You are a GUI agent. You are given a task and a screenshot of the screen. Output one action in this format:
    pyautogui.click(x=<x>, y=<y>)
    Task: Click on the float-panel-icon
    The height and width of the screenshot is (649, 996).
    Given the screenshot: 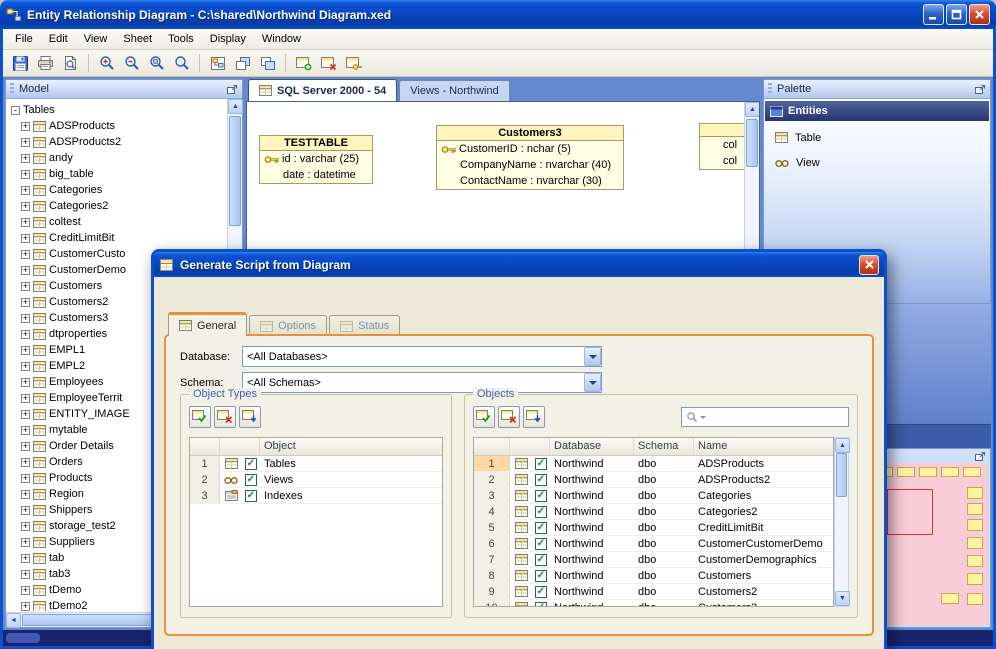 What is the action you would take?
    pyautogui.click(x=980, y=456)
    